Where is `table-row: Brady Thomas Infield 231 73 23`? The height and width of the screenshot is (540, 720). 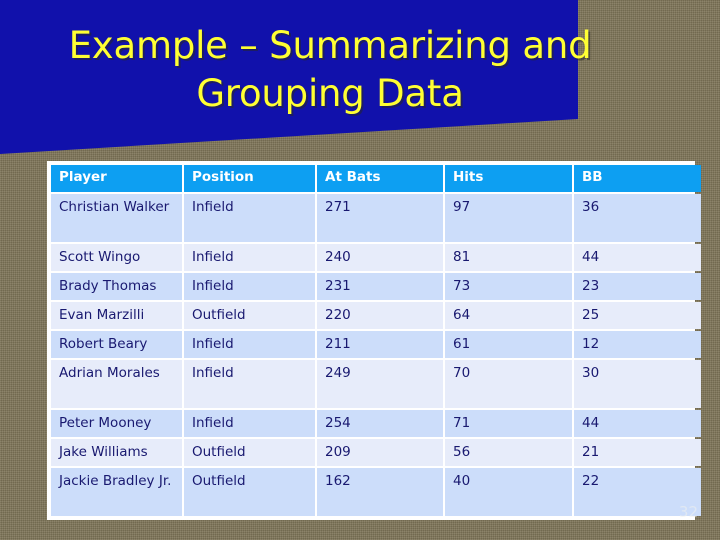
table-row: Brady Thomas Infield 231 73 23 is located at coordinates (376, 286).